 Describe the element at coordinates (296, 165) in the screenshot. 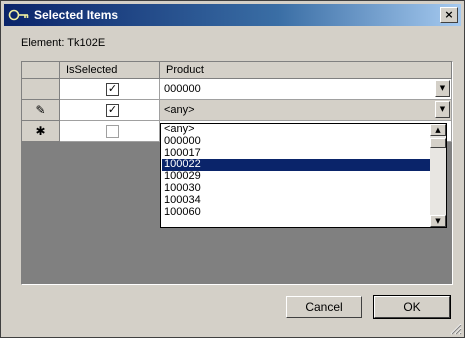

I see `dropdown-option-selected: 100022` at that location.